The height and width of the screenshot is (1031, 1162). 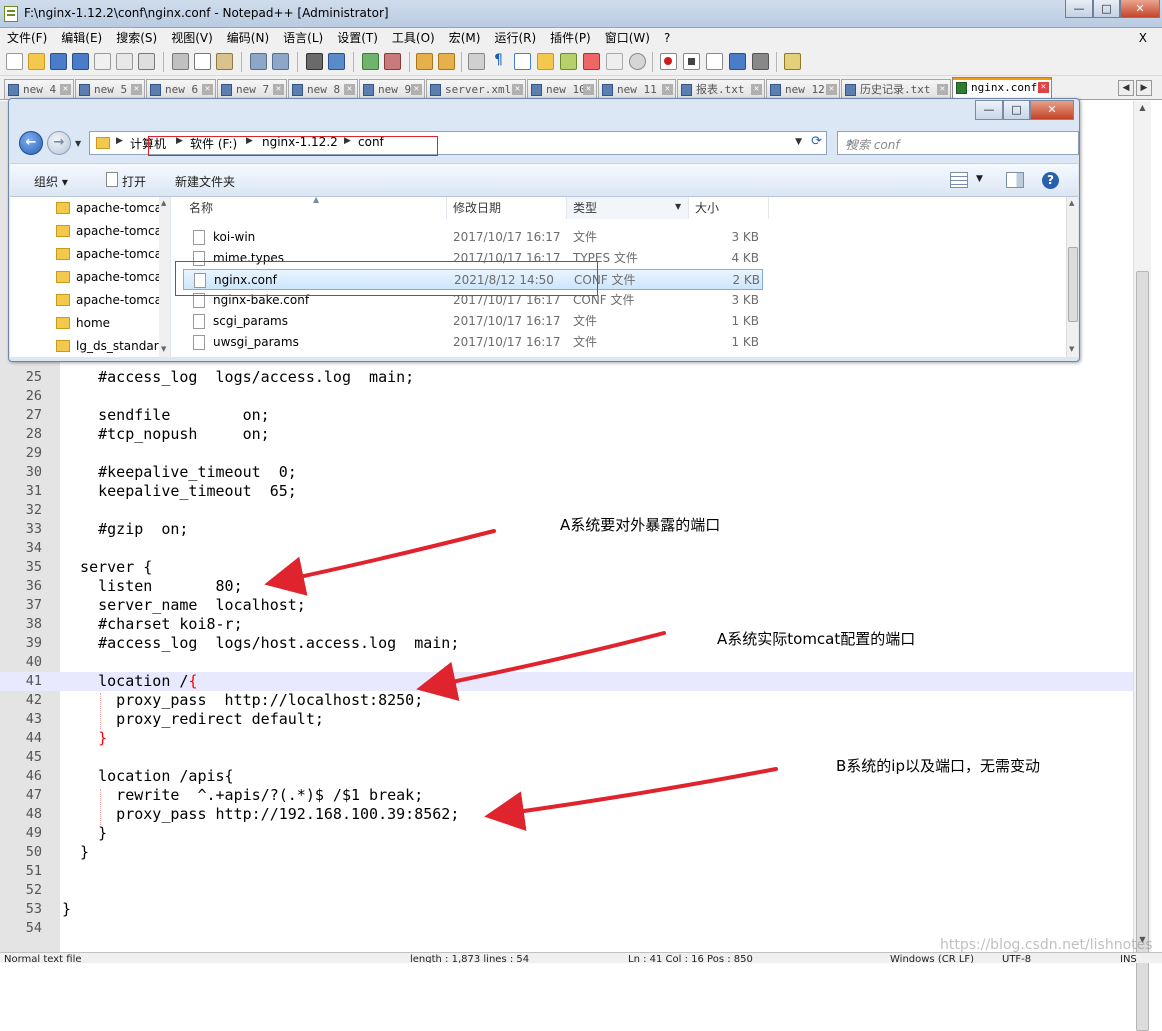 What do you see at coordinates (473, 342) in the screenshot?
I see `file-row: uwsgi_params 2017/10/17 16:17 文件 1 KB` at bounding box center [473, 342].